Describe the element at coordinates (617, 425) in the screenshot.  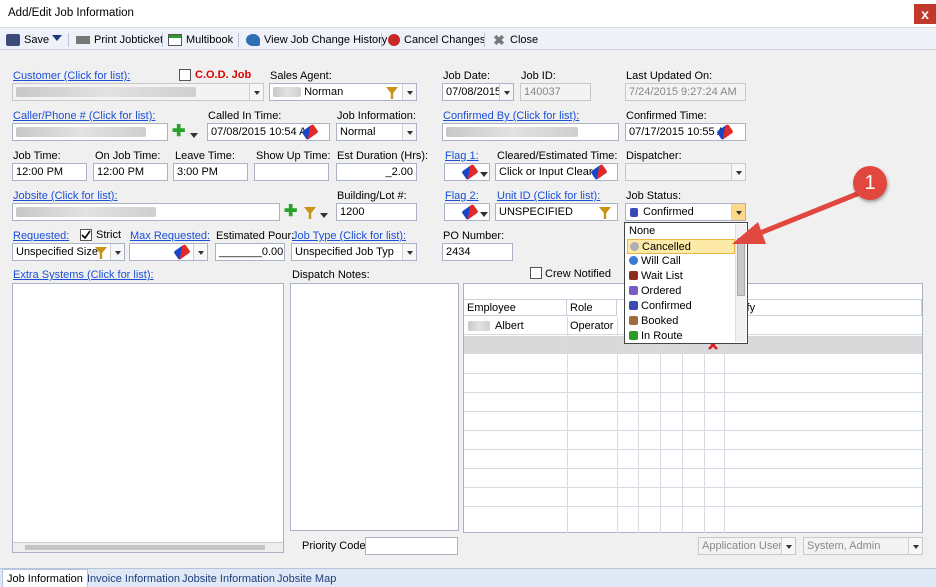
I see `grid-line` at that location.